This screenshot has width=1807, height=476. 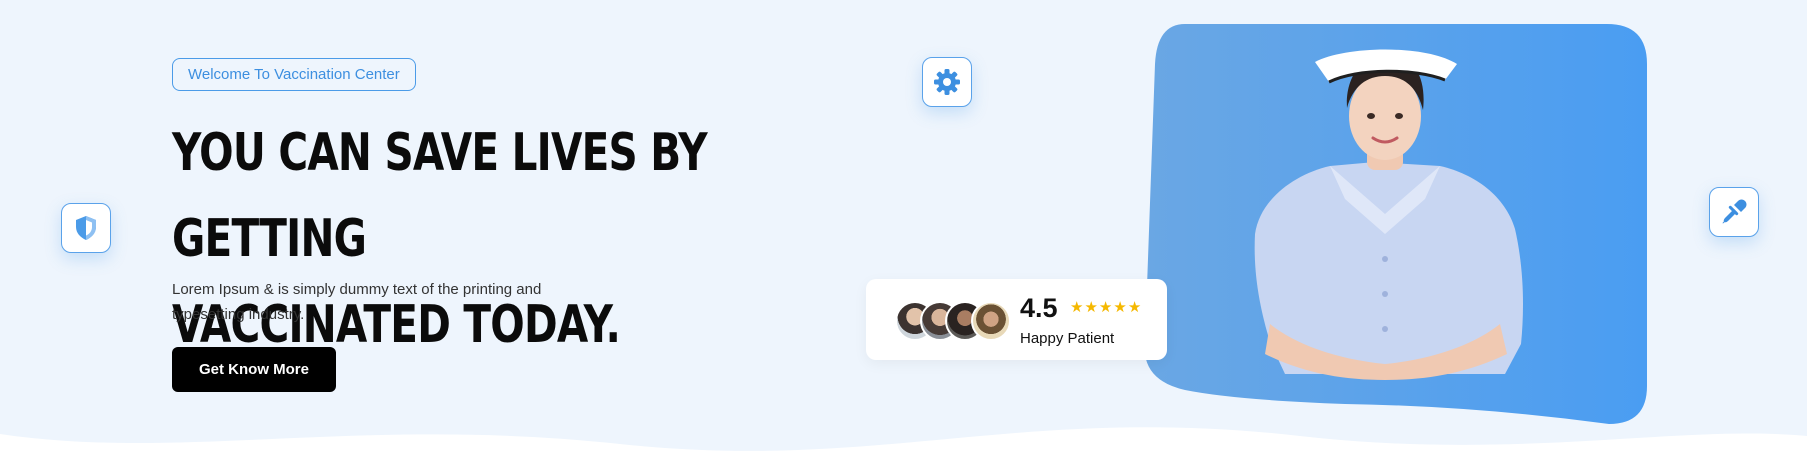 I want to click on shield-icon-box, so click(x=86, y=228).